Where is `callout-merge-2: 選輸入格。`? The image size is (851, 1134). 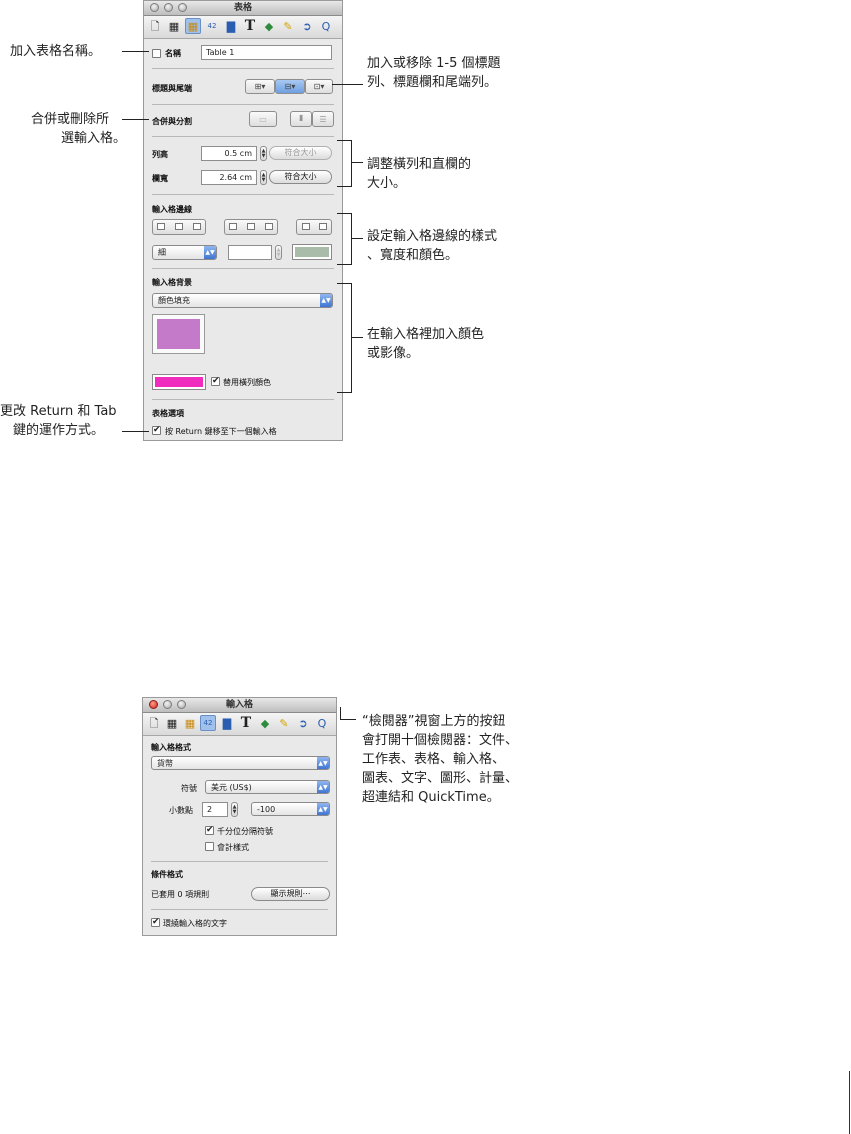 callout-merge-2: 選輸入格。 is located at coordinates (94, 138).